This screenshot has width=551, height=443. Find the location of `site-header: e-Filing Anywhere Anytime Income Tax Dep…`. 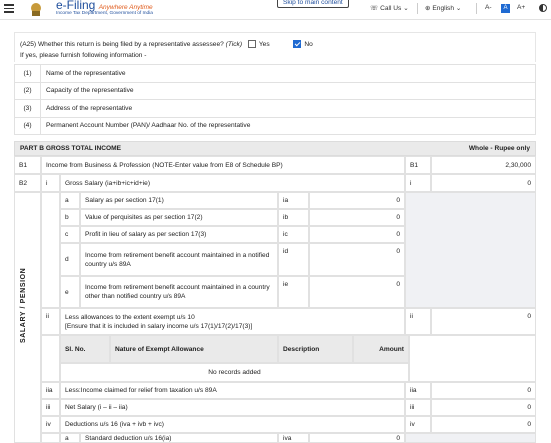

site-header: e-Filing Anywhere Anytime Income Tax Dep… is located at coordinates (275, 10).